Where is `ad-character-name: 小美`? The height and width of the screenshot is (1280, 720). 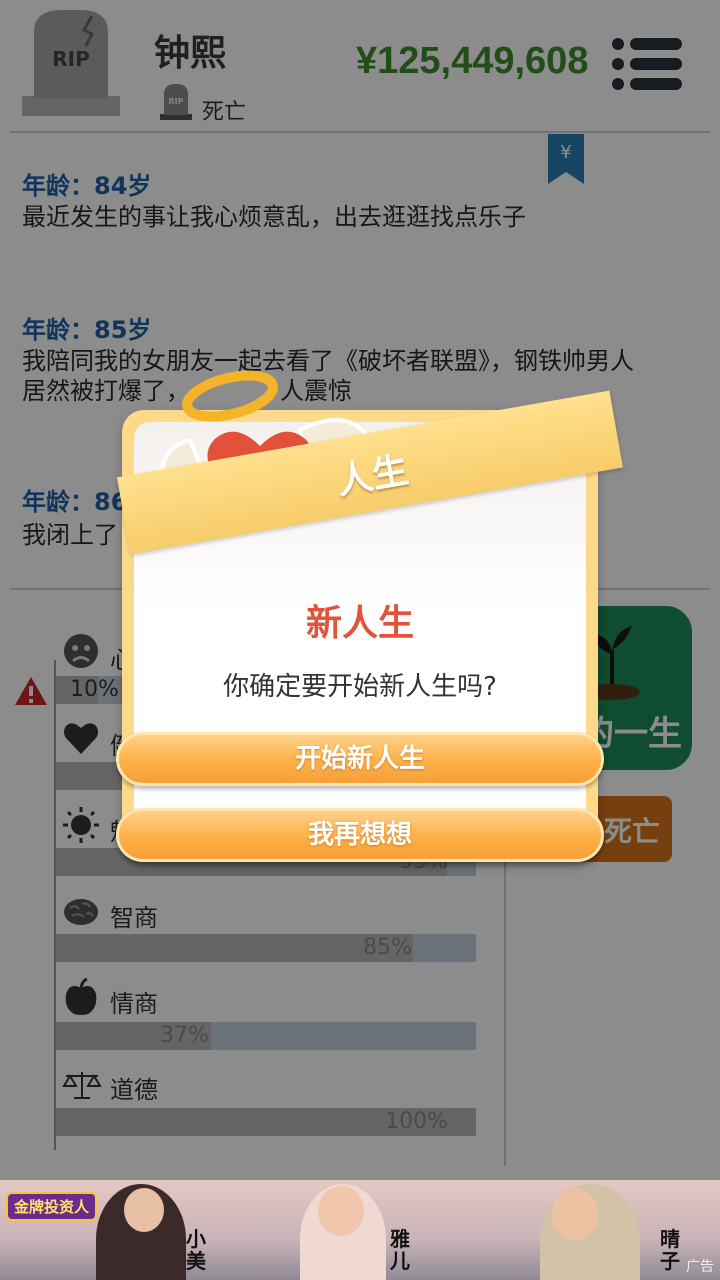 ad-character-name: 小美 is located at coordinates (196, 1250).